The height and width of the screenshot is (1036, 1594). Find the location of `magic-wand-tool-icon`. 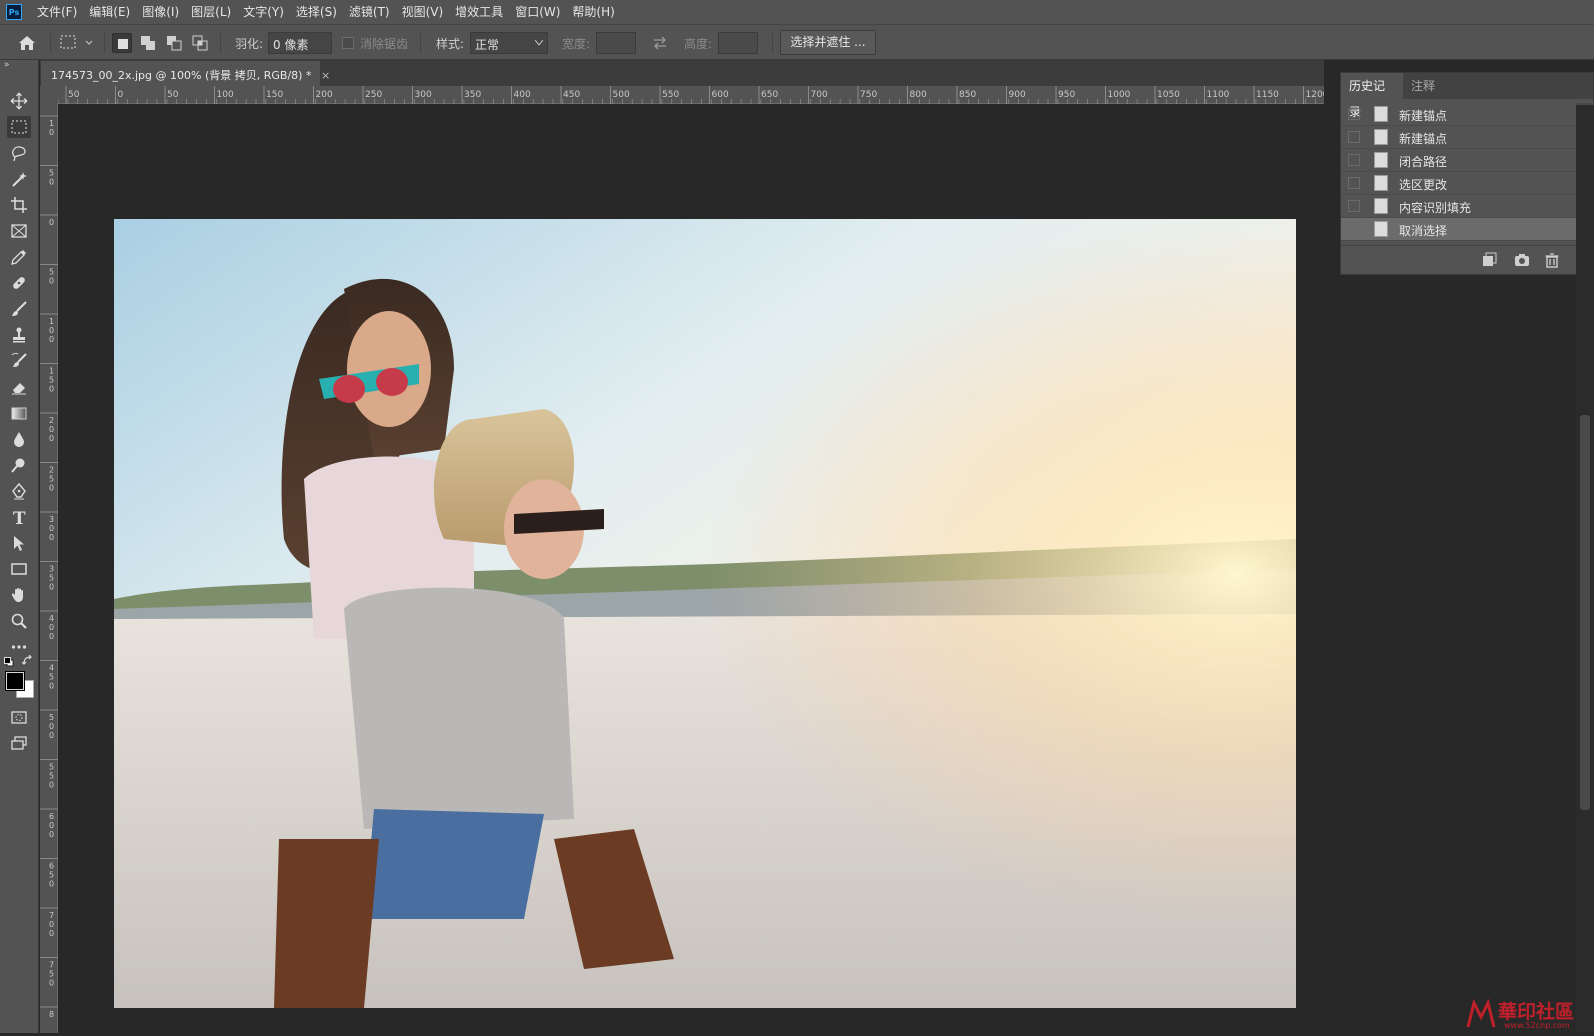

magic-wand-tool-icon is located at coordinates (19, 179).